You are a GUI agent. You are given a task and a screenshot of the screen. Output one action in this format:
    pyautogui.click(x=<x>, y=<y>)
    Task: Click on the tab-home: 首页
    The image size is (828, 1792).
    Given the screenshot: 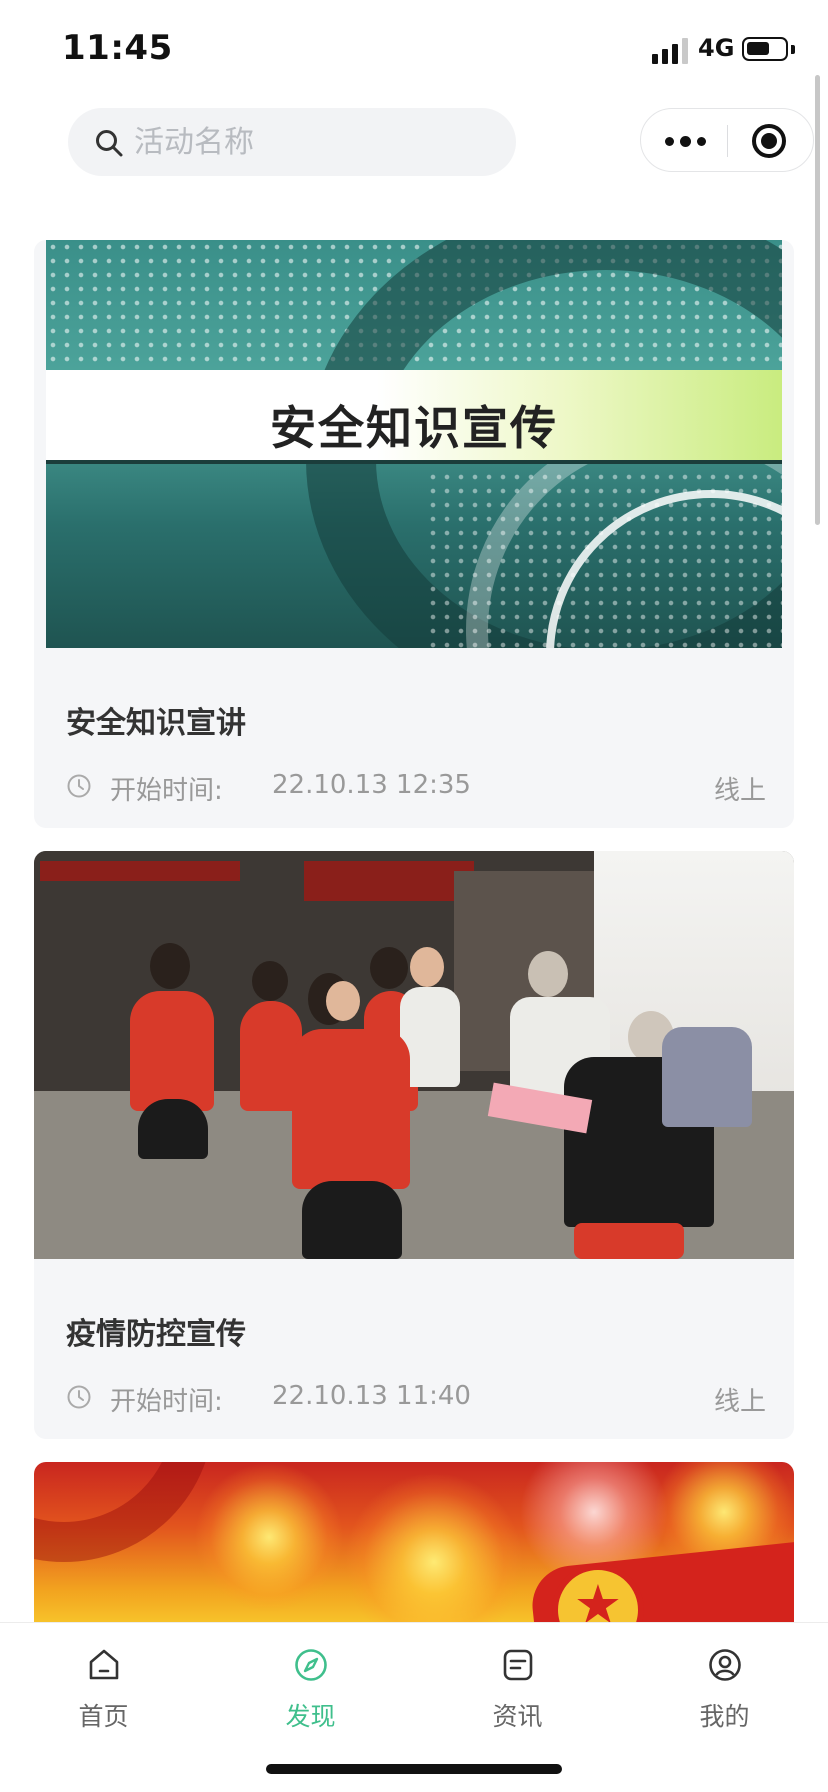 What is the action you would take?
    pyautogui.click(x=103, y=1687)
    